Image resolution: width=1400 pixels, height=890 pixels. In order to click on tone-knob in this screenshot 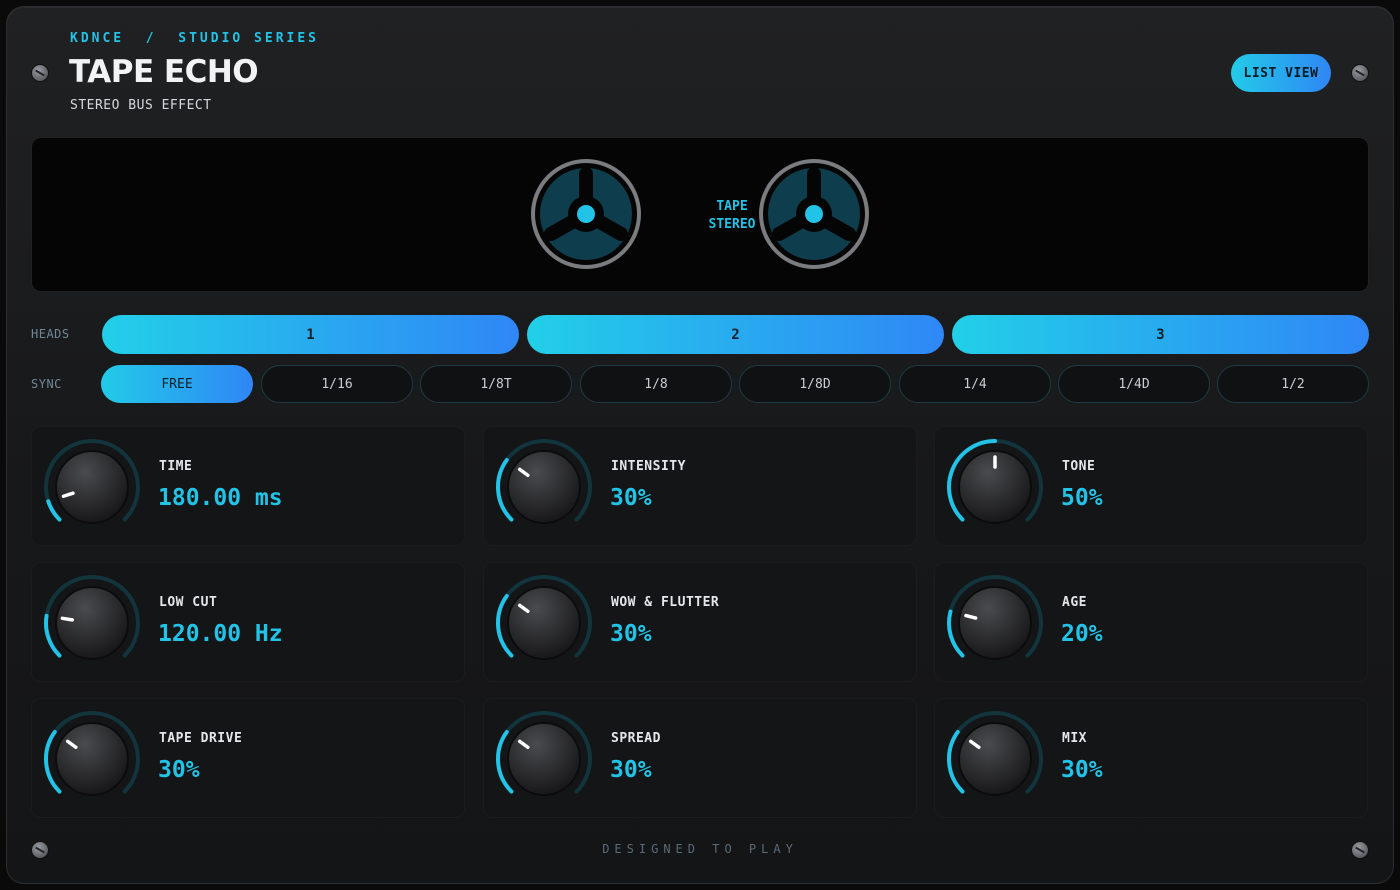, I will do `click(995, 487)`.